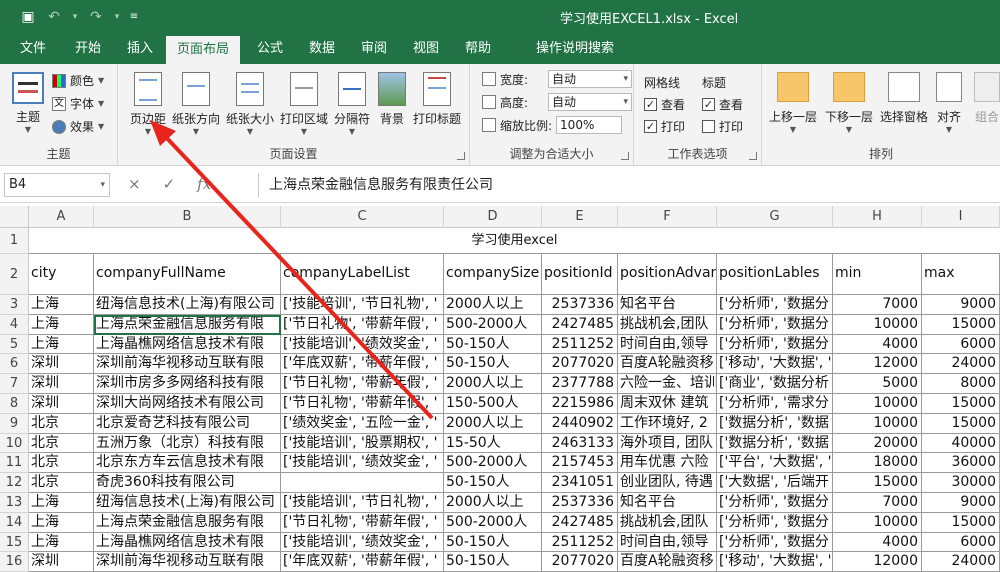  I want to click on table-cell: 8000, so click(961, 384).